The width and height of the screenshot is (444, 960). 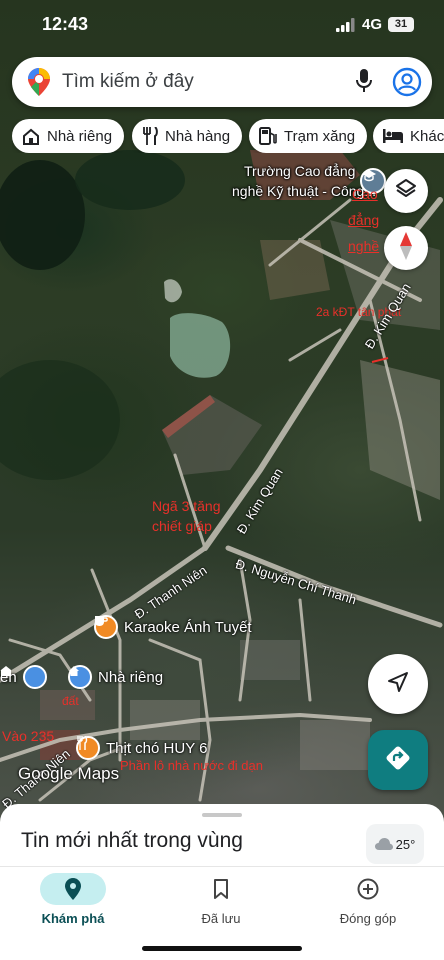 What do you see at coordinates (364, 83) in the screenshot?
I see `microphone-icon` at bounding box center [364, 83].